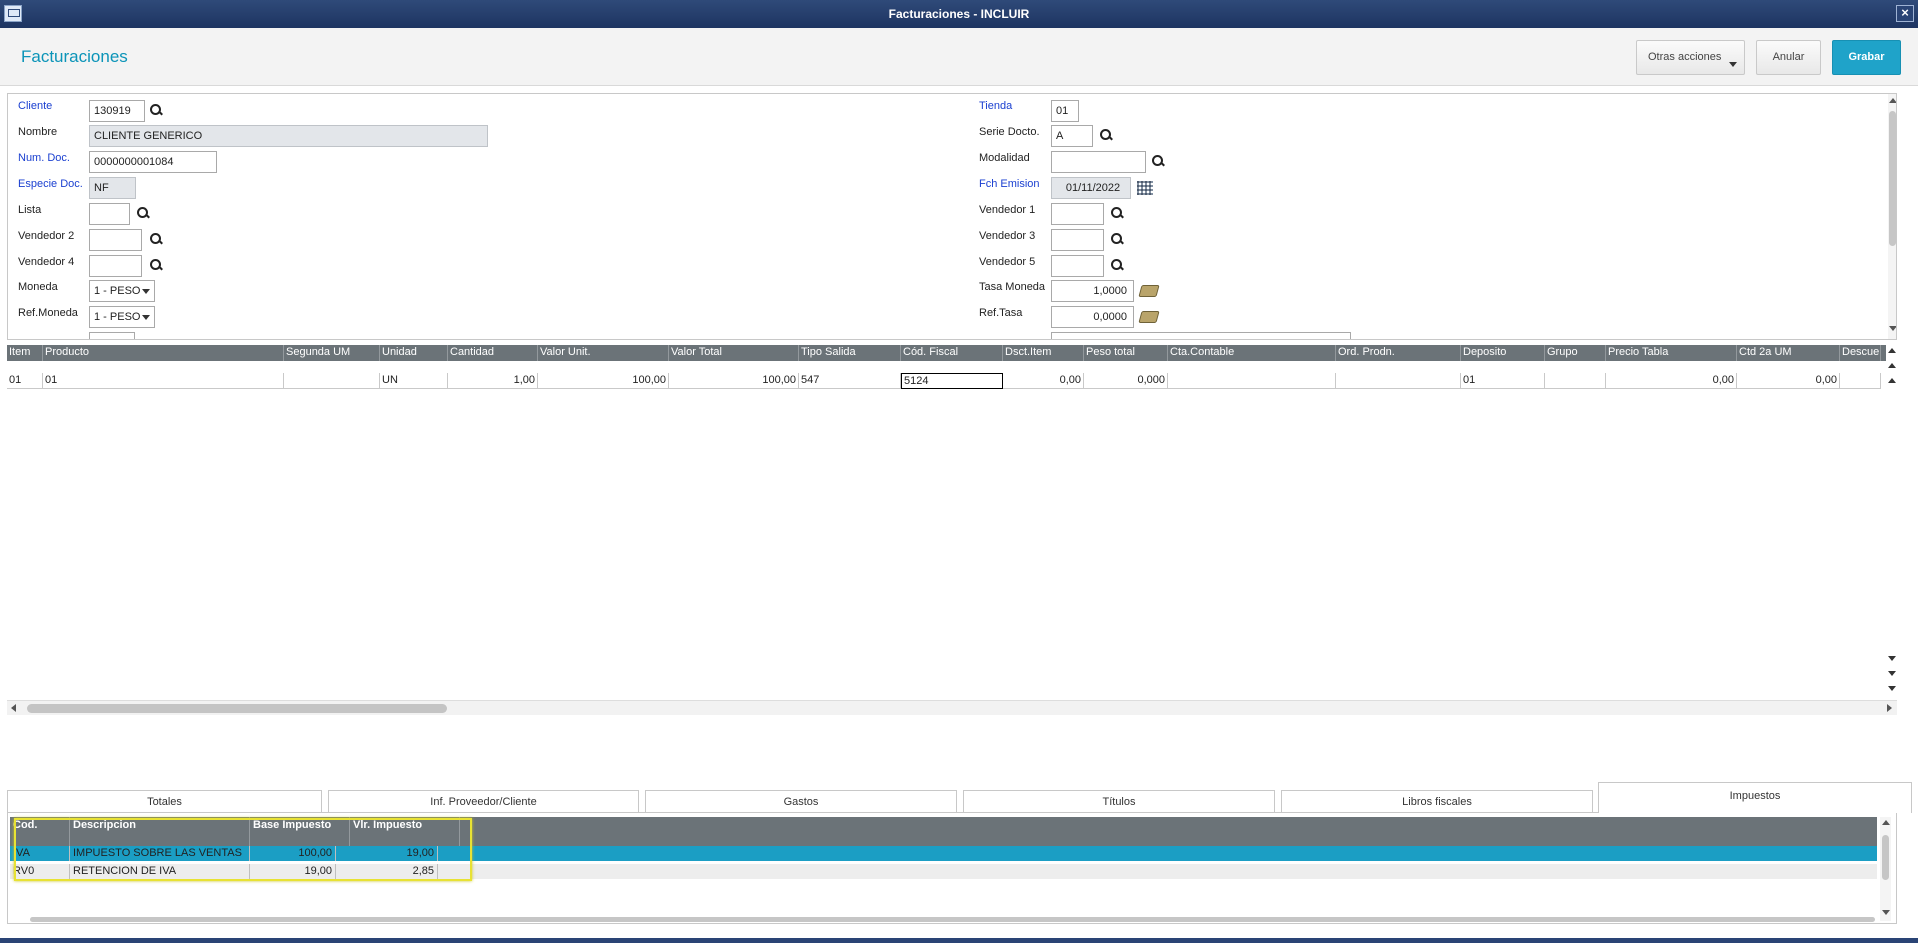  What do you see at coordinates (734, 381) in the screenshot?
I see `cell-valor-total: 100,00` at bounding box center [734, 381].